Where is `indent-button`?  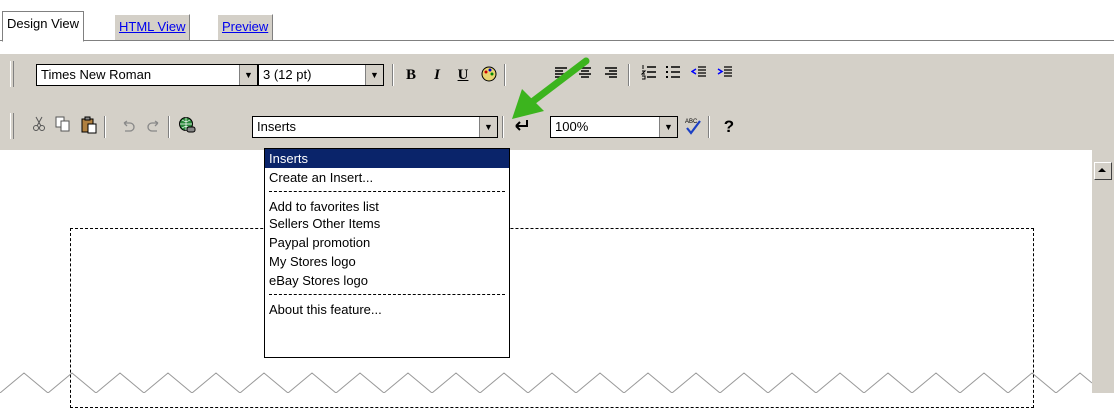 indent-button is located at coordinates (725, 75).